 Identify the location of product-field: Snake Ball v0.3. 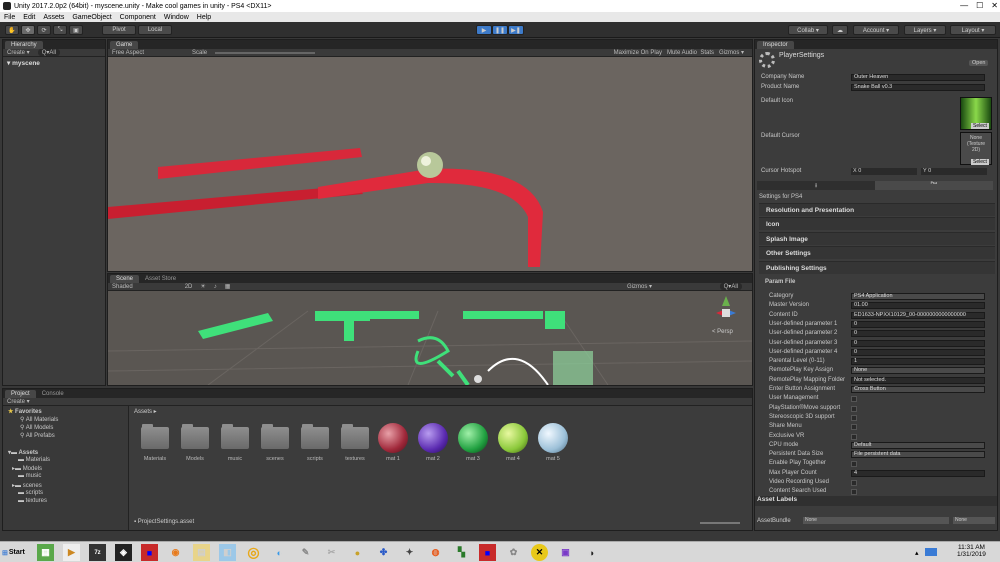
(918, 87).